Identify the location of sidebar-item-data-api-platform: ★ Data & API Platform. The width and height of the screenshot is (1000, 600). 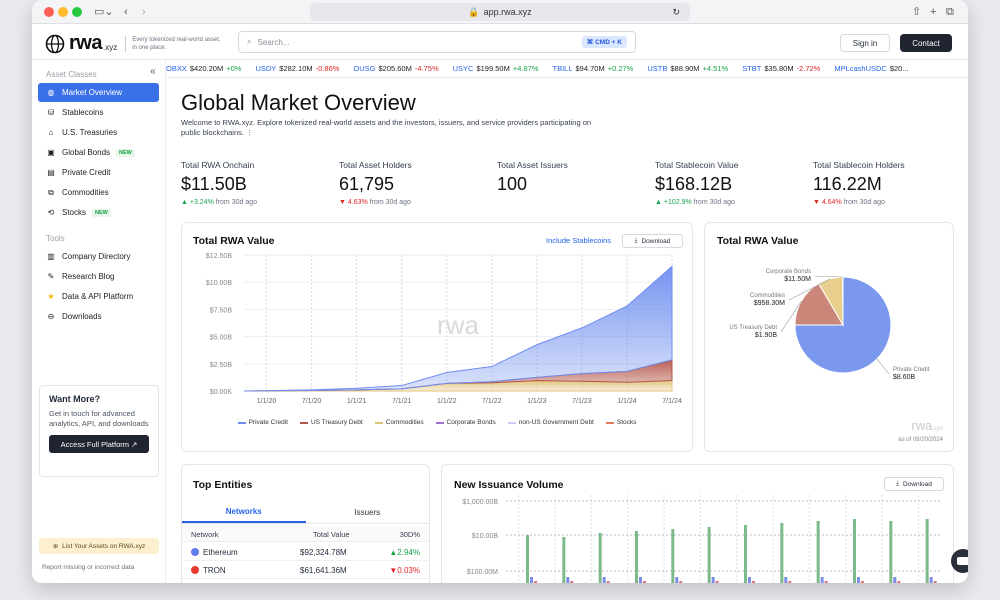
(98, 296).